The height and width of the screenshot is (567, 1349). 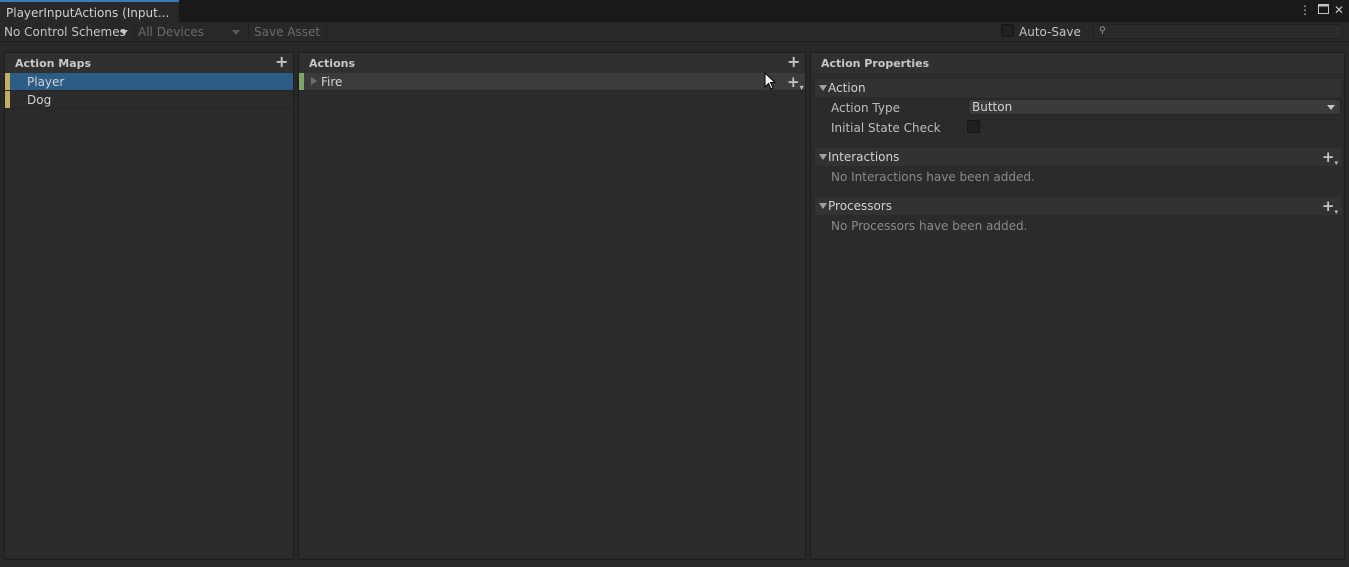 I want to click on action-label: Fire, so click(x=332, y=82).